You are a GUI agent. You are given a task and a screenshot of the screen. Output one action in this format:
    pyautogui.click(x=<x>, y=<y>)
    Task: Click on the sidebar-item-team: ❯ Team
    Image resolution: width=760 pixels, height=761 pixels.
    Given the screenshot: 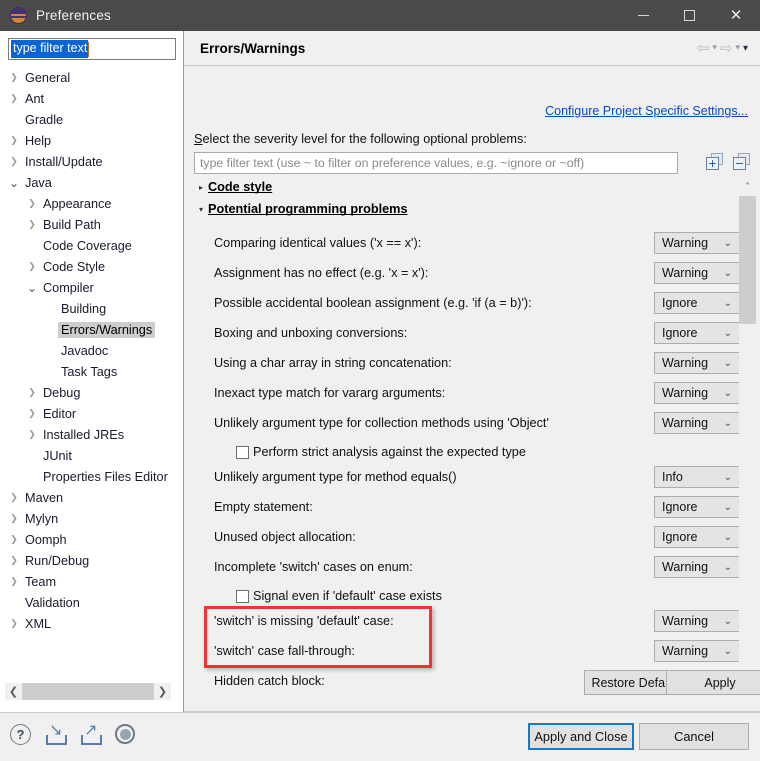 What is the action you would take?
    pyautogui.click(x=88, y=581)
    